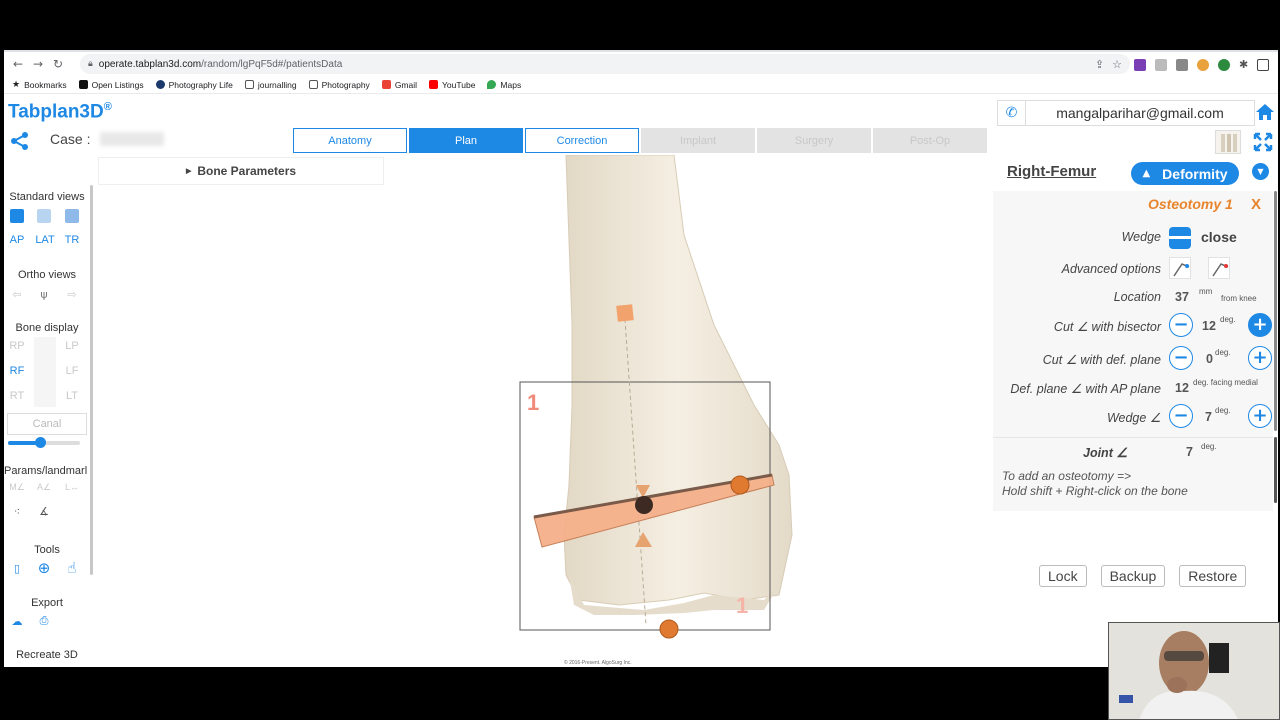  Describe the element at coordinates (740, 485) in the screenshot. I see `cut-end-handle` at that location.